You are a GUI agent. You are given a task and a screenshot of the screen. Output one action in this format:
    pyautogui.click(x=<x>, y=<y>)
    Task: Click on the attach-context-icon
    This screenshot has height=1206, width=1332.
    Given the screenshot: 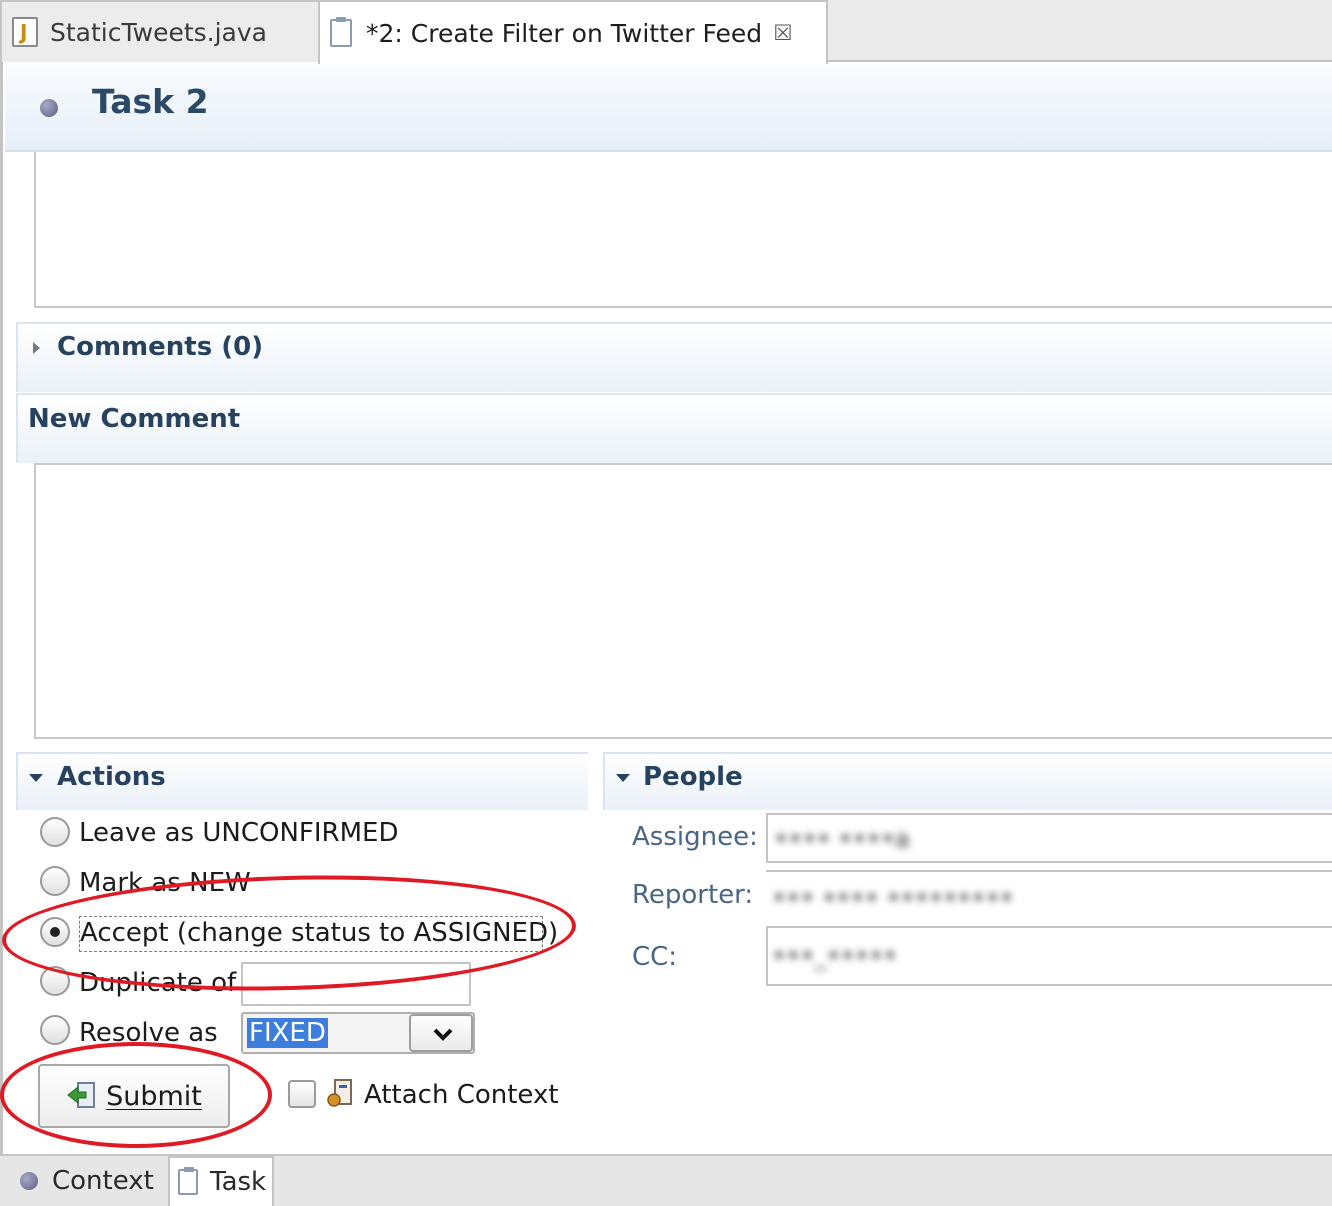 What is the action you would take?
    pyautogui.click(x=339, y=1093)
    